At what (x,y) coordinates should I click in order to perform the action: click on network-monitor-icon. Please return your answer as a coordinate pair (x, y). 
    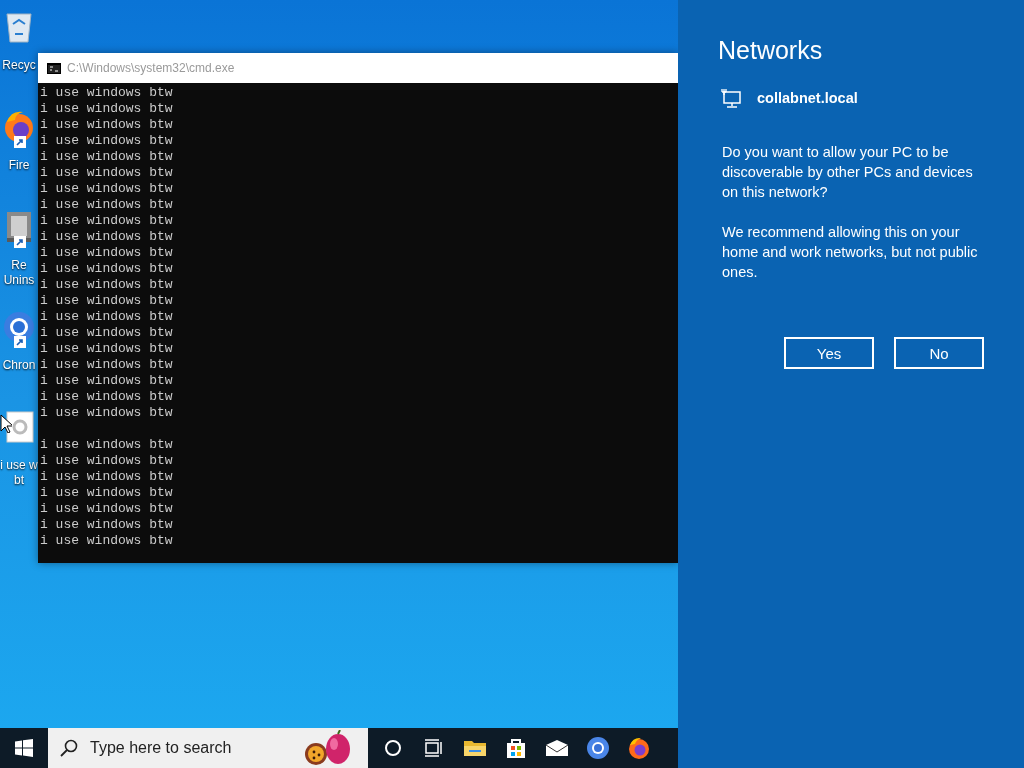
    Looking at the image, I should click on (730, 98).